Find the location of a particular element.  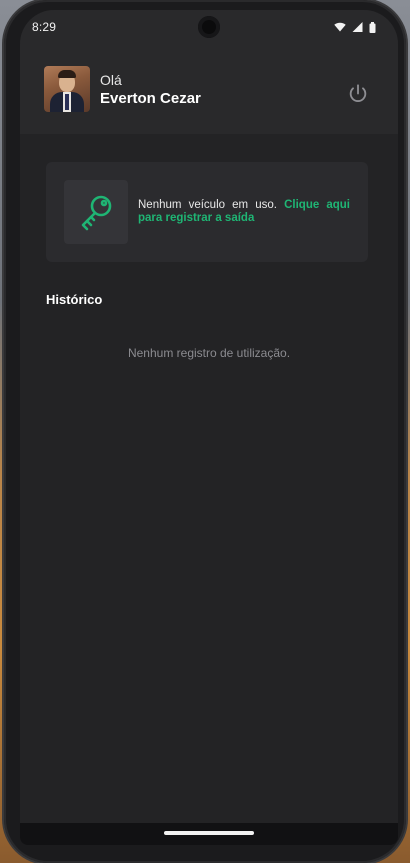

home-indicator is located at coordinates (209, 833).